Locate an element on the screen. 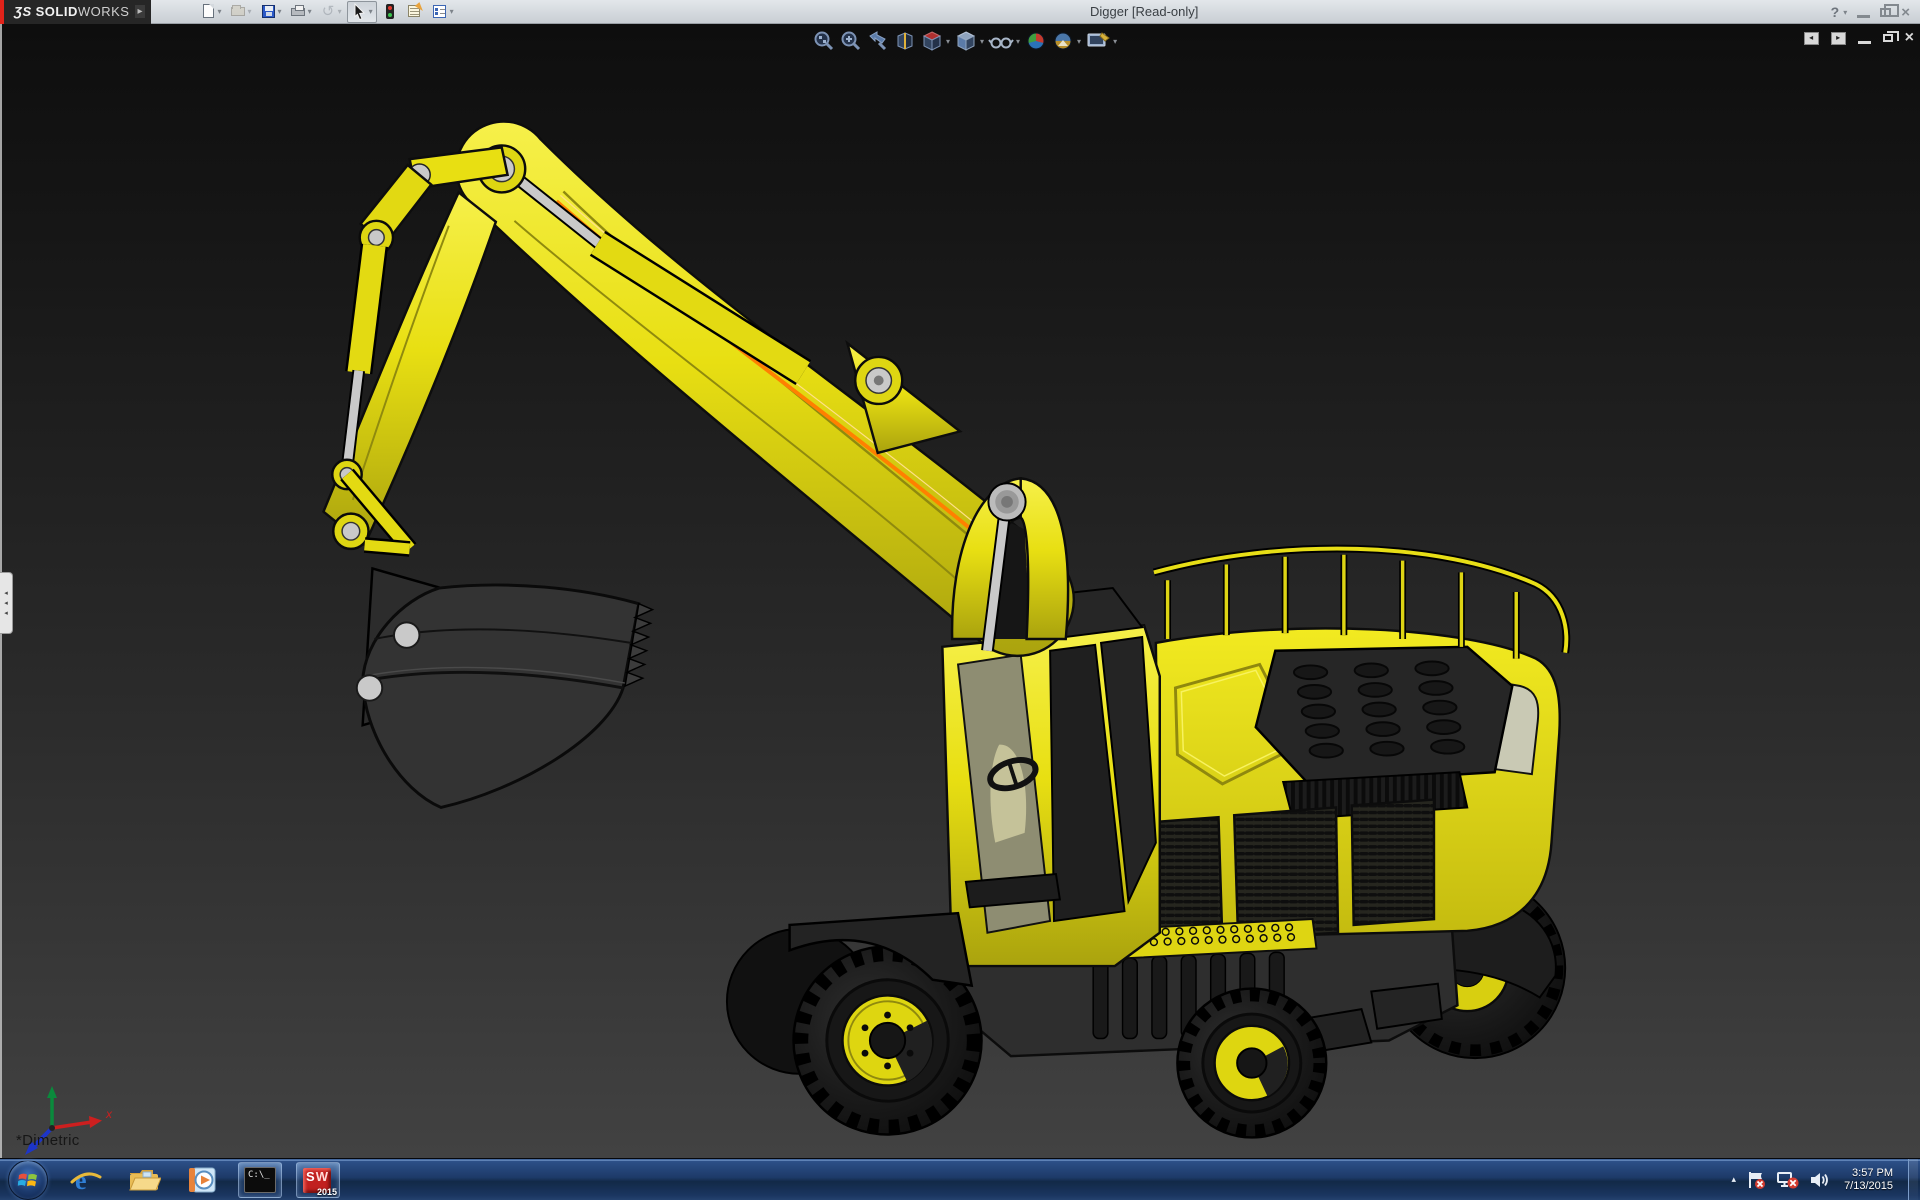 Image resolution: width=1920 pixels, height=1200 pixels. restore-button is located at coordinates (1890, 10).